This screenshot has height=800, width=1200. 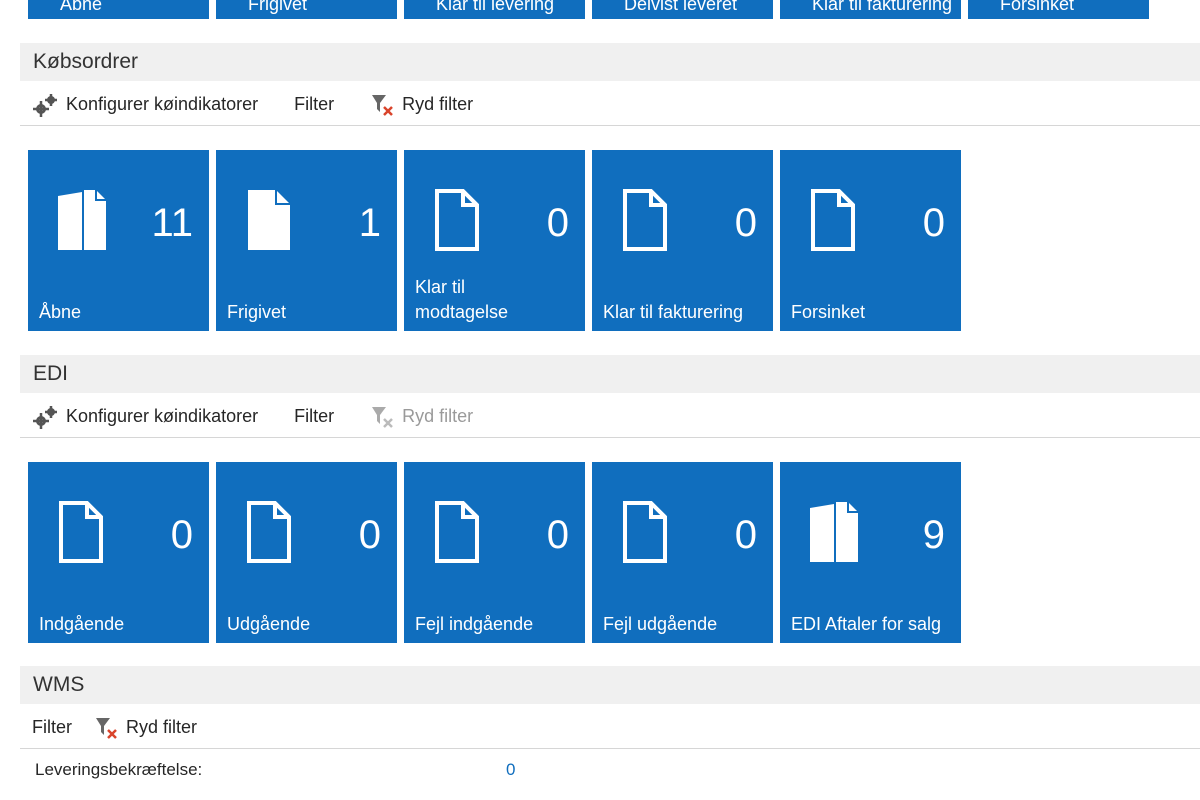 I want to click on top-tile-ready-delivery: Klar til levering, so click(x=494, y=9).